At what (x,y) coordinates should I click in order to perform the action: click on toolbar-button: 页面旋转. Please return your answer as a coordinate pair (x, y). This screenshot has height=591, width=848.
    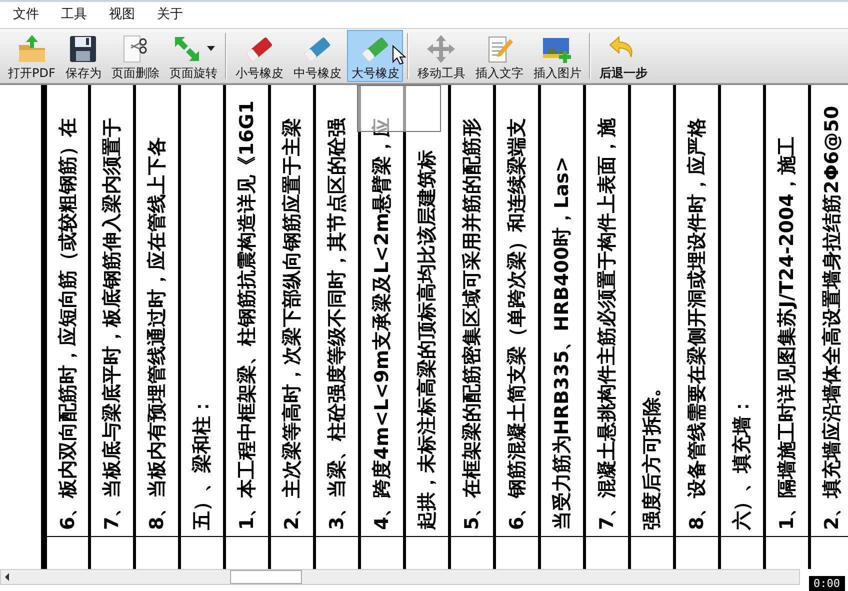
    Looking at the image, I should click on (193, 56).